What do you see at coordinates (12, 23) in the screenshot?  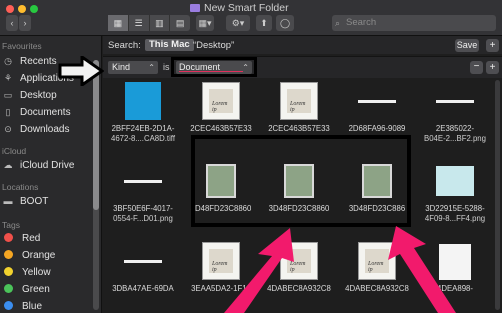 I see `back-button: ‹` at bounding box center [12, 23].